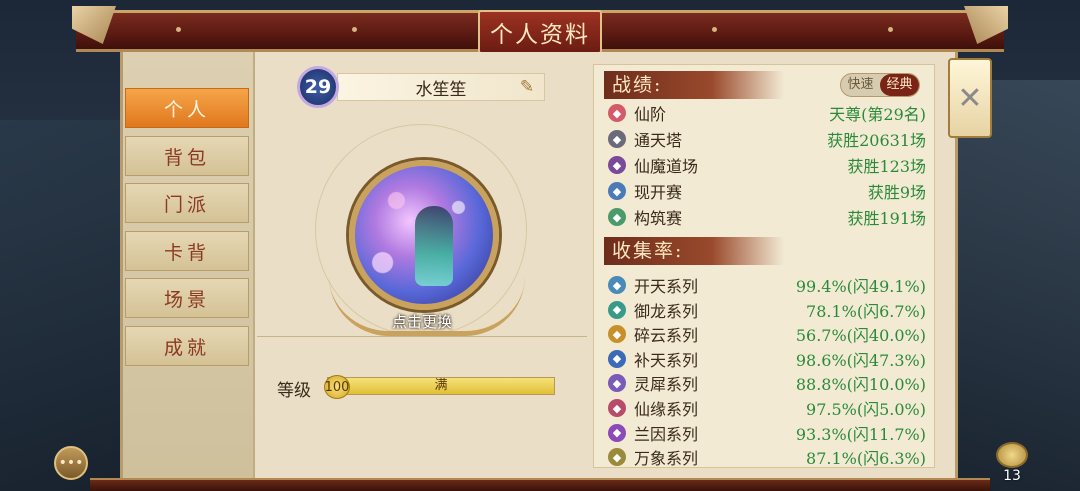 The image size is (1080, 491). Describe the element at coordinates (540, 484) in the screenshot. I see `bottom-border` at that location.